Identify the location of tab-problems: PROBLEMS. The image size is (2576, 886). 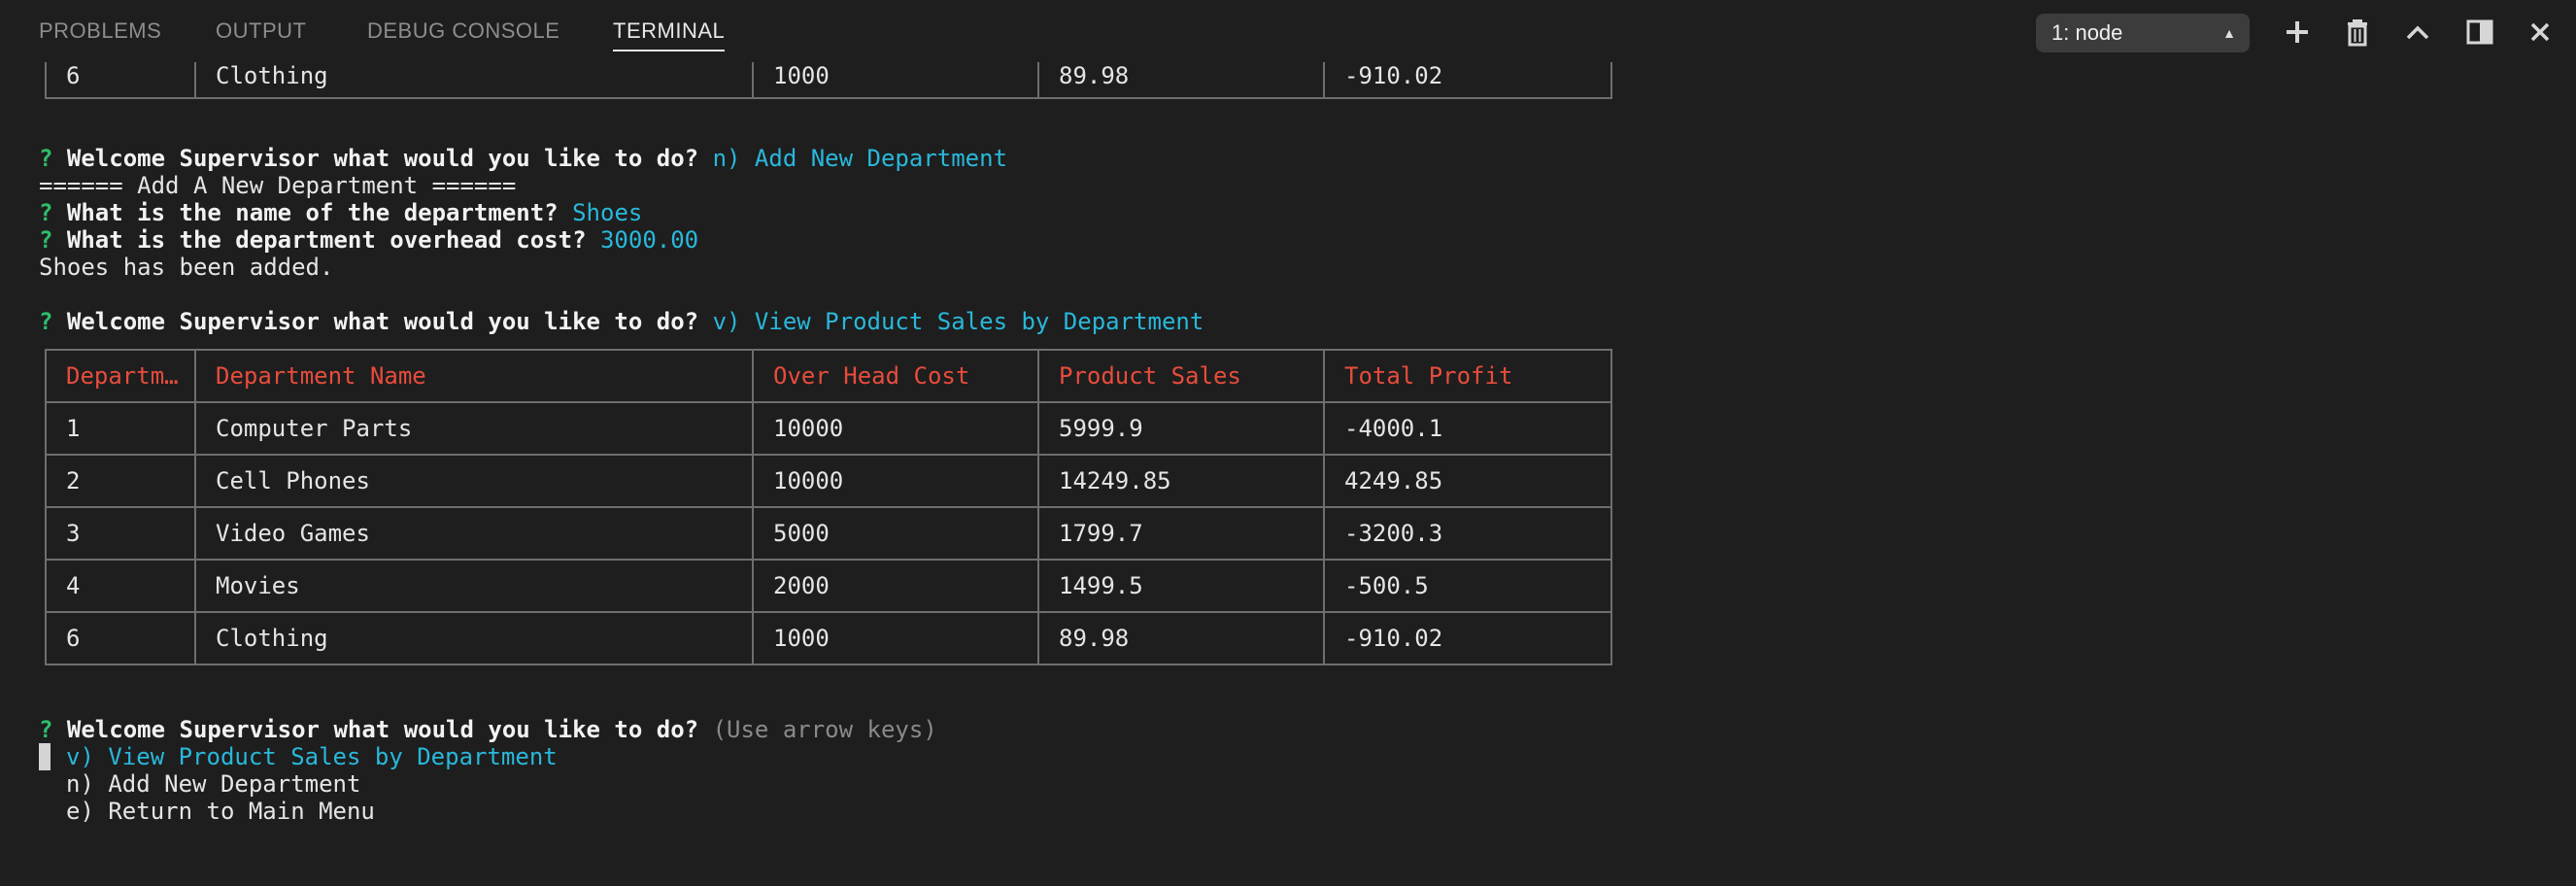
(100, 31).